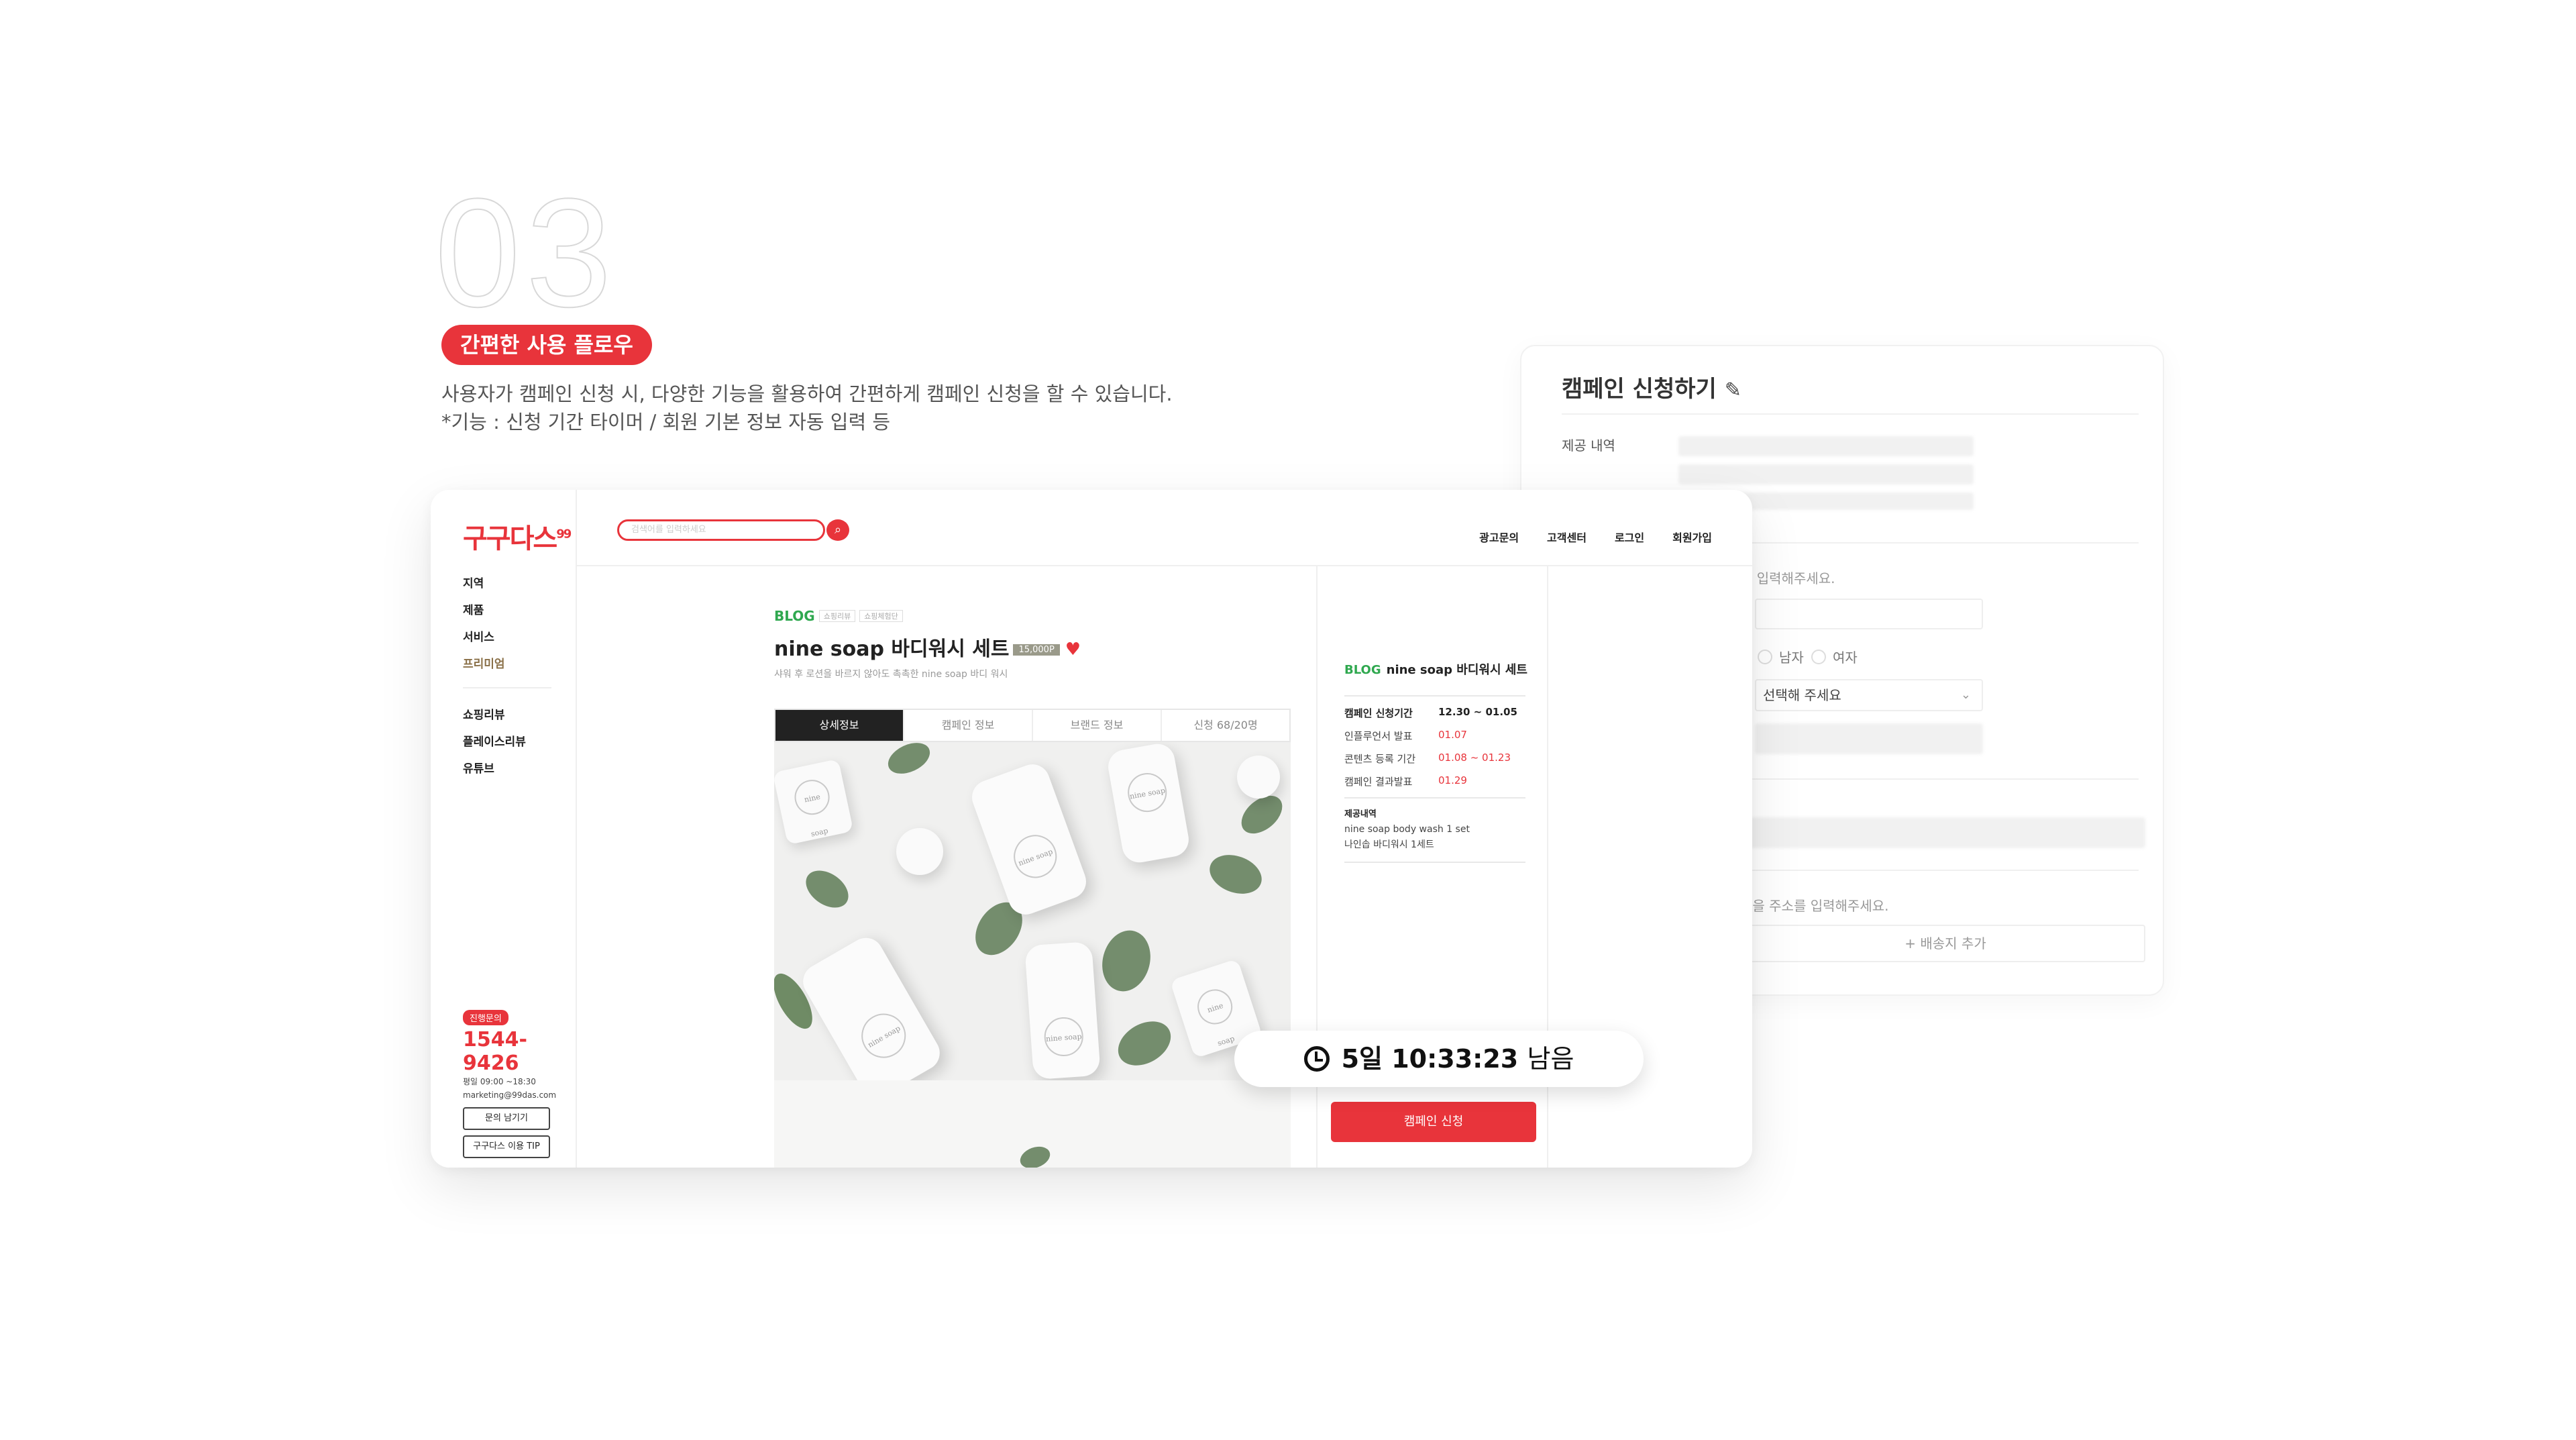 This screenshot has height=1440, width=2576. What do you see at coordinates (839, 725) in the screenshot?
I see `tab-detail: 상세정보` at bounding box center [839, 725].